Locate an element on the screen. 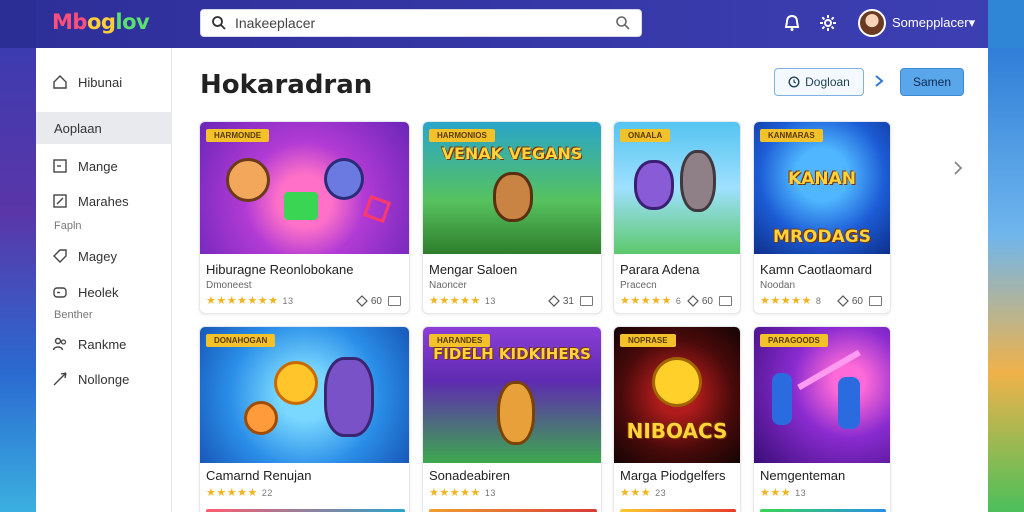  game-thumbnail: NOPRASE NIBOACS is located at coordinates (677, 395).